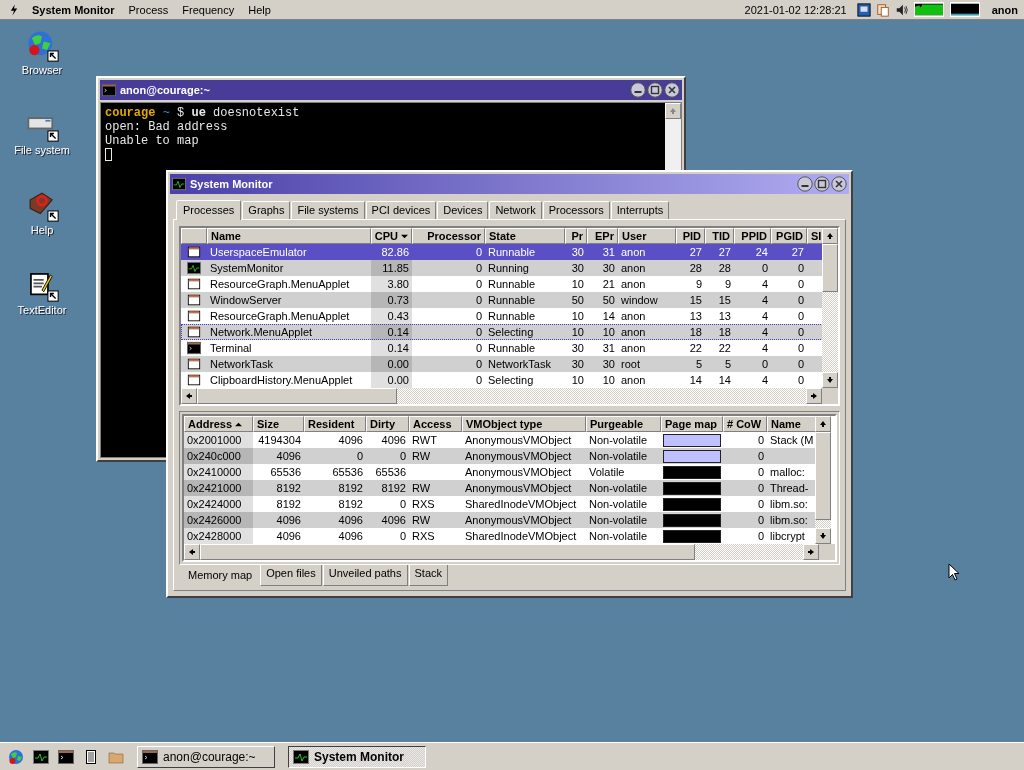  Describe the element at coordinates (391, 316) in the screenshot. I see `table-cell: 0.43` at that location.